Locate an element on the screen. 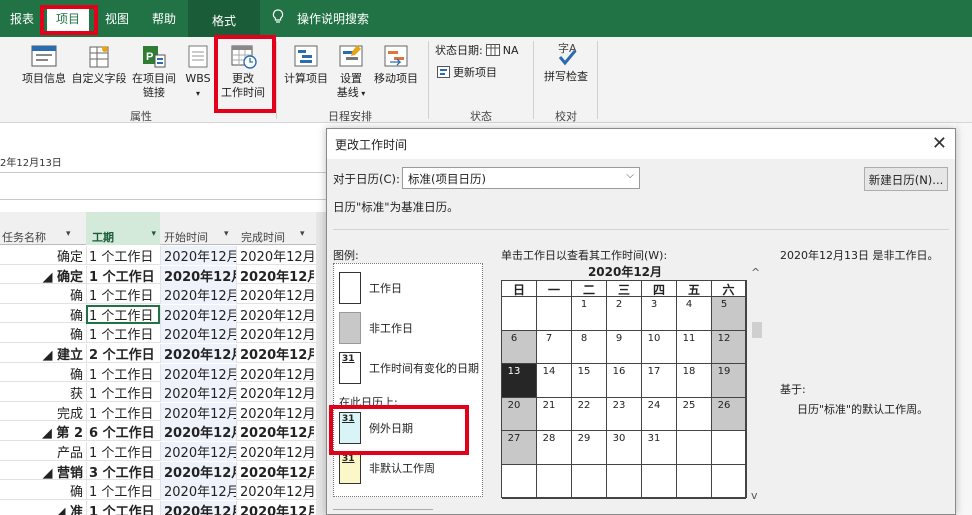 The image size is (972, 515). calendar-day: 17 is located at coordinates (659, 381).